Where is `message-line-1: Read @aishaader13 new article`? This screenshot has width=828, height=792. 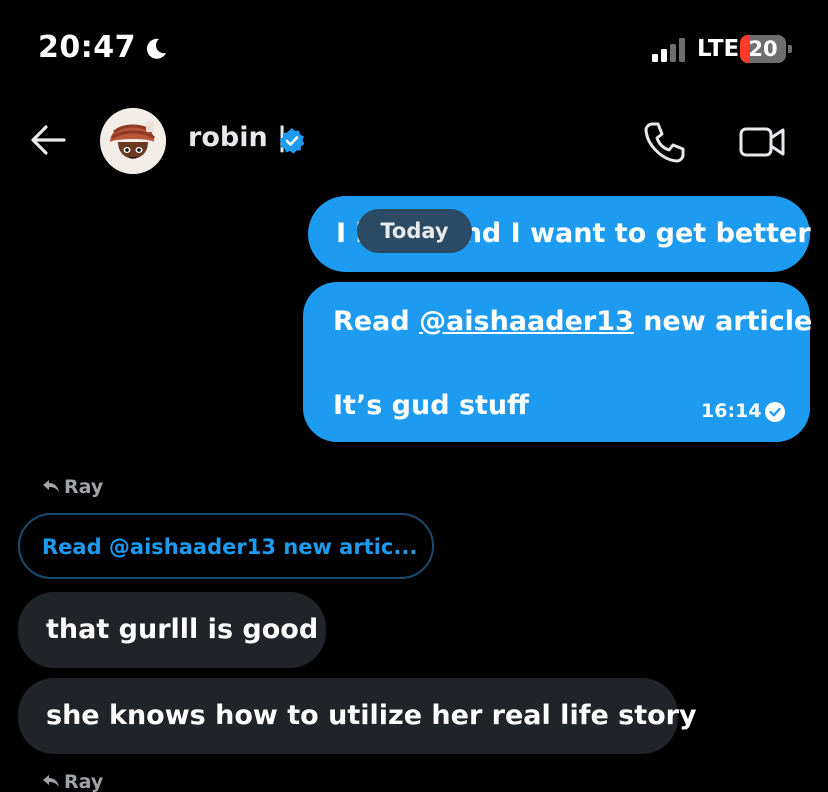 message-line-1: Read @aishaader13 new article is located at coordinates (572, 321).